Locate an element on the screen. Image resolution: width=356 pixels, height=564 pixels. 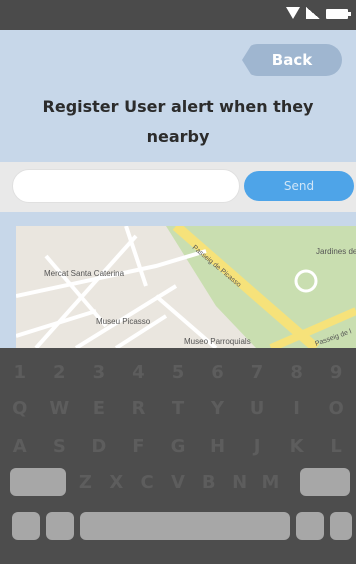
key: U is located at coordinates (257, 408).